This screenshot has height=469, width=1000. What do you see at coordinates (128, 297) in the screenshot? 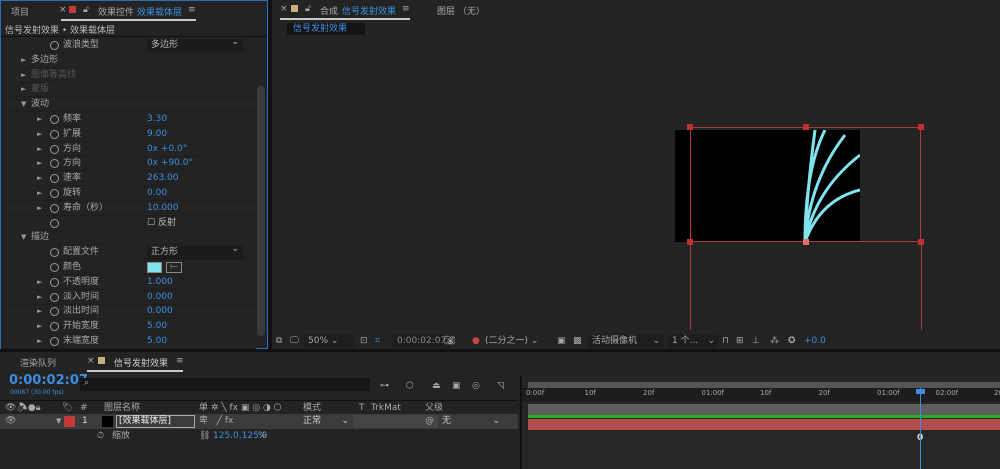
I see `effect-property-row: ► 淡入时间 0.000` at bounding box center [128, 297].